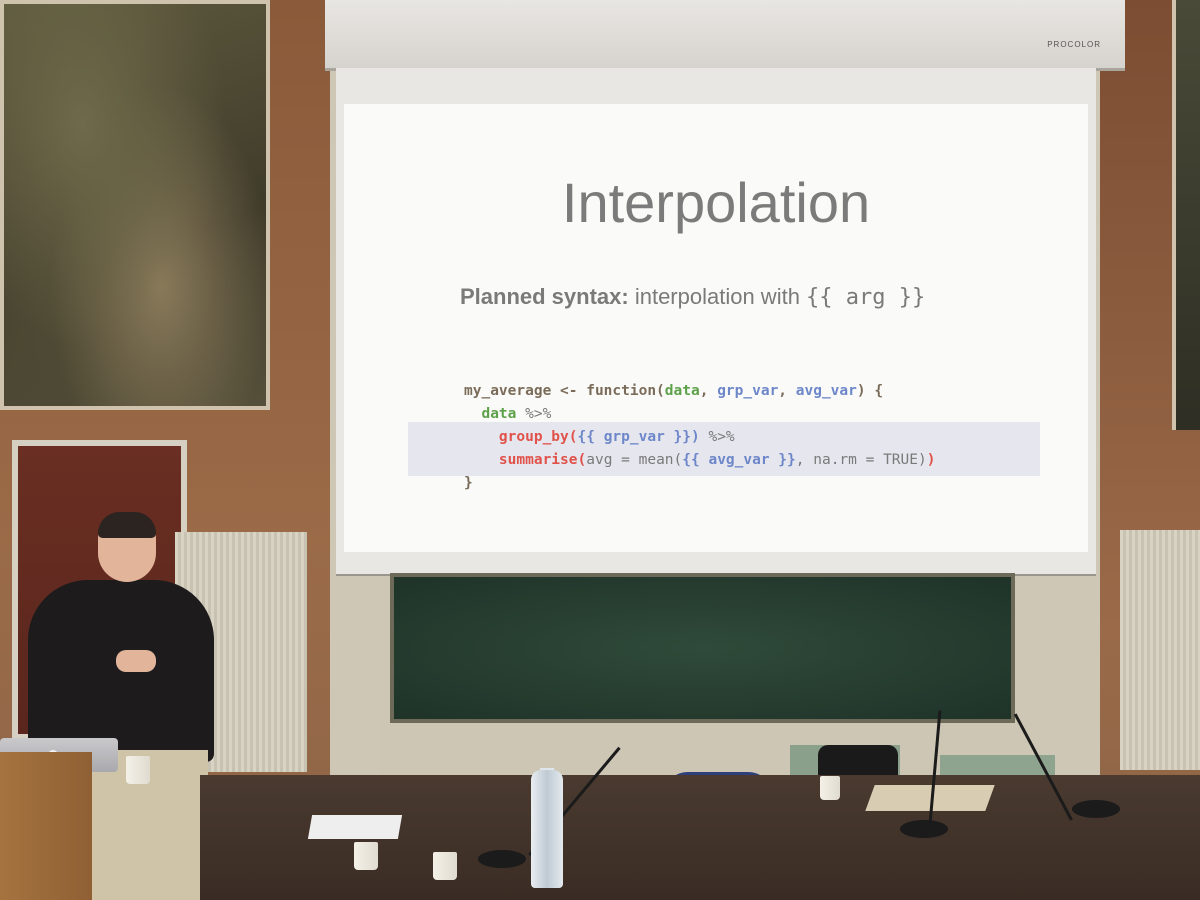 This screenshot has height=900, width=1200. What do you see at coordinates (1160, 650) in the screenshot?
I see `radiator-right` at bounding box center [1160, 650].